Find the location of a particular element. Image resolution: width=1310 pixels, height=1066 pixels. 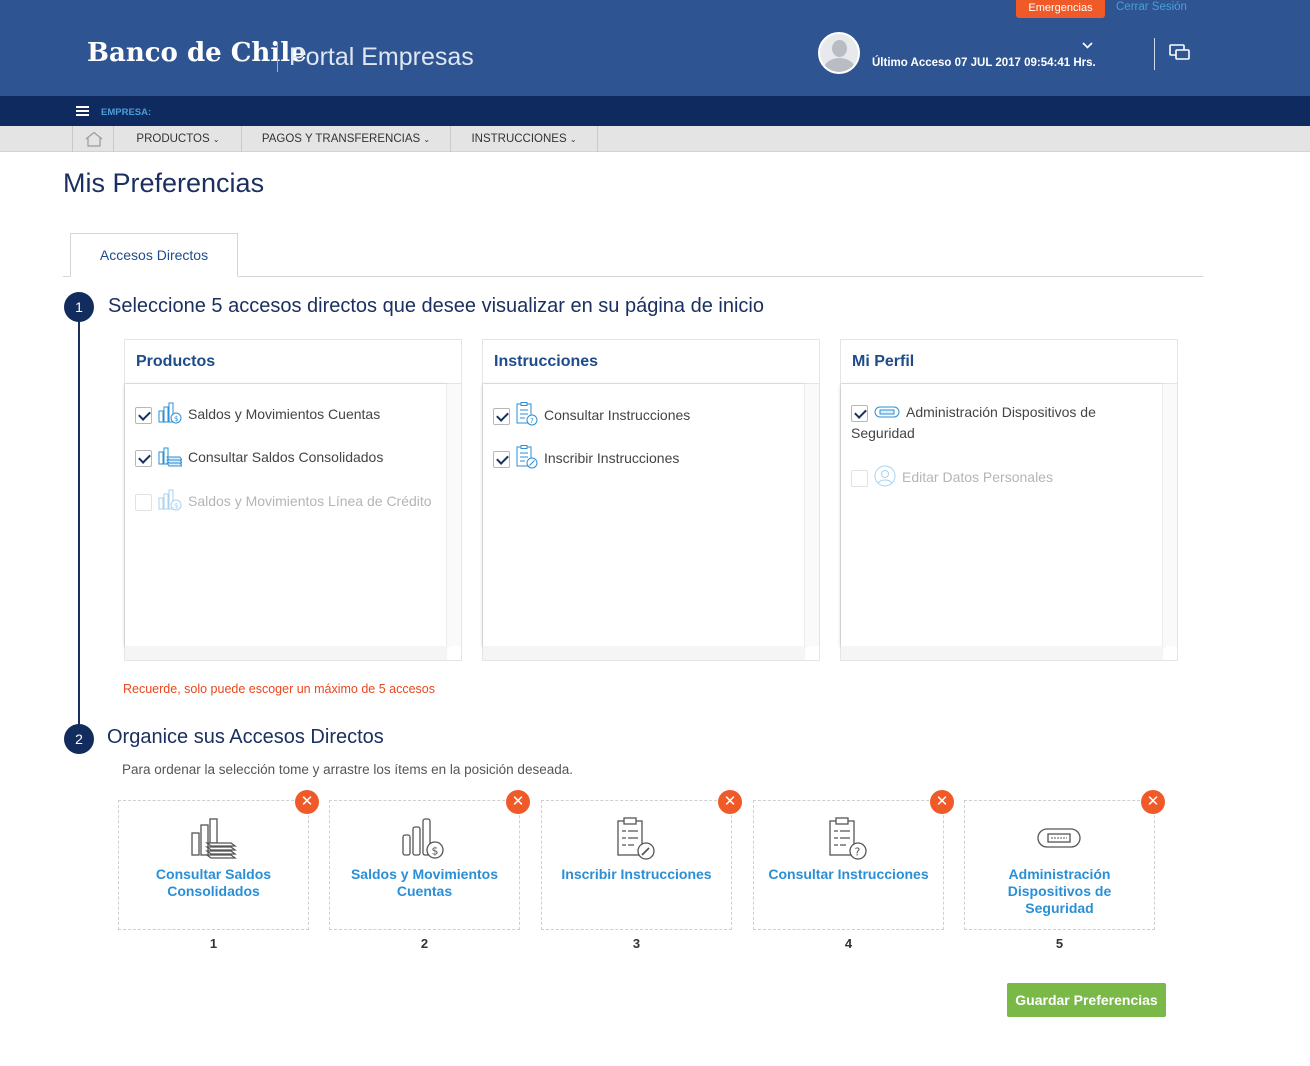

logo-divider is located at coordinates (277, 57).